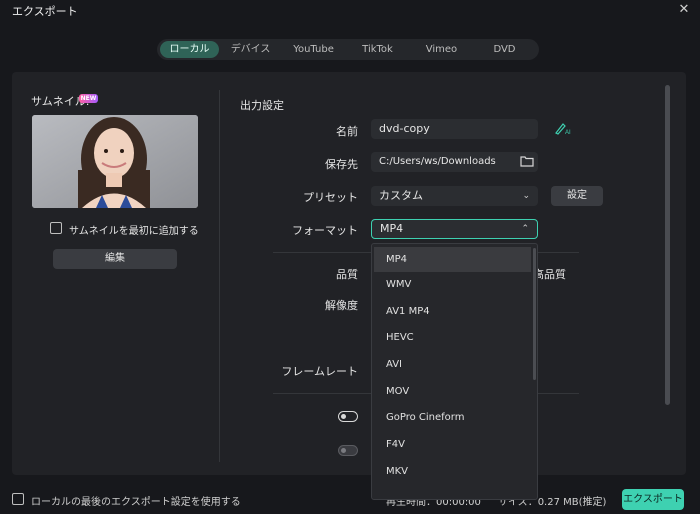 Image resolution: width=700 pixels, height=514 pixels. I want to click on toggle-switch-disabled, so click(348, 450).